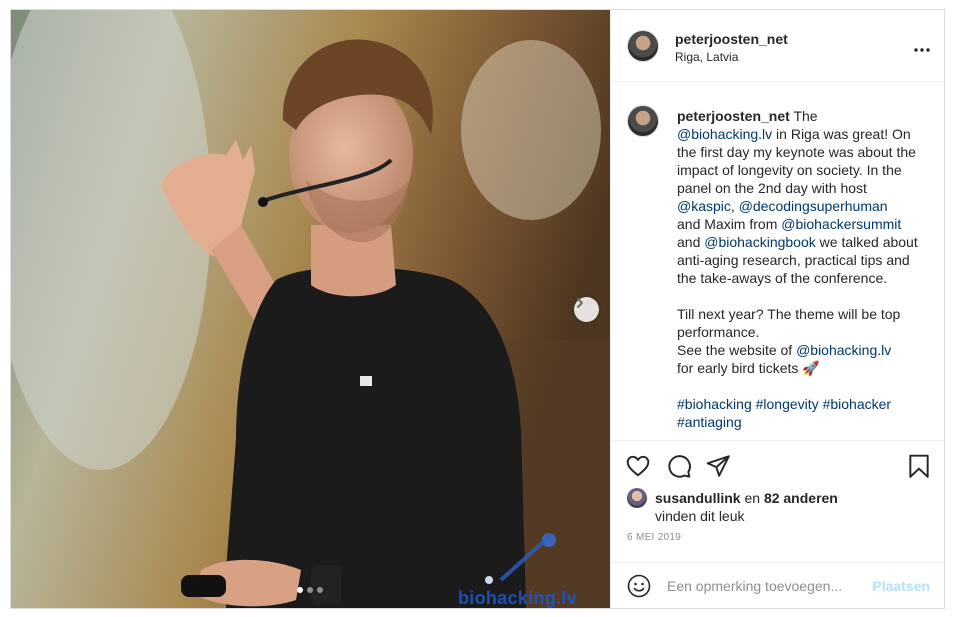 The height and width of the screenshot is (617, 959). What do you see at coordinates (700, 516) in the screenshot?
I see `likes-suffix: vinden dit leuk` at bounding box center [700, 516].